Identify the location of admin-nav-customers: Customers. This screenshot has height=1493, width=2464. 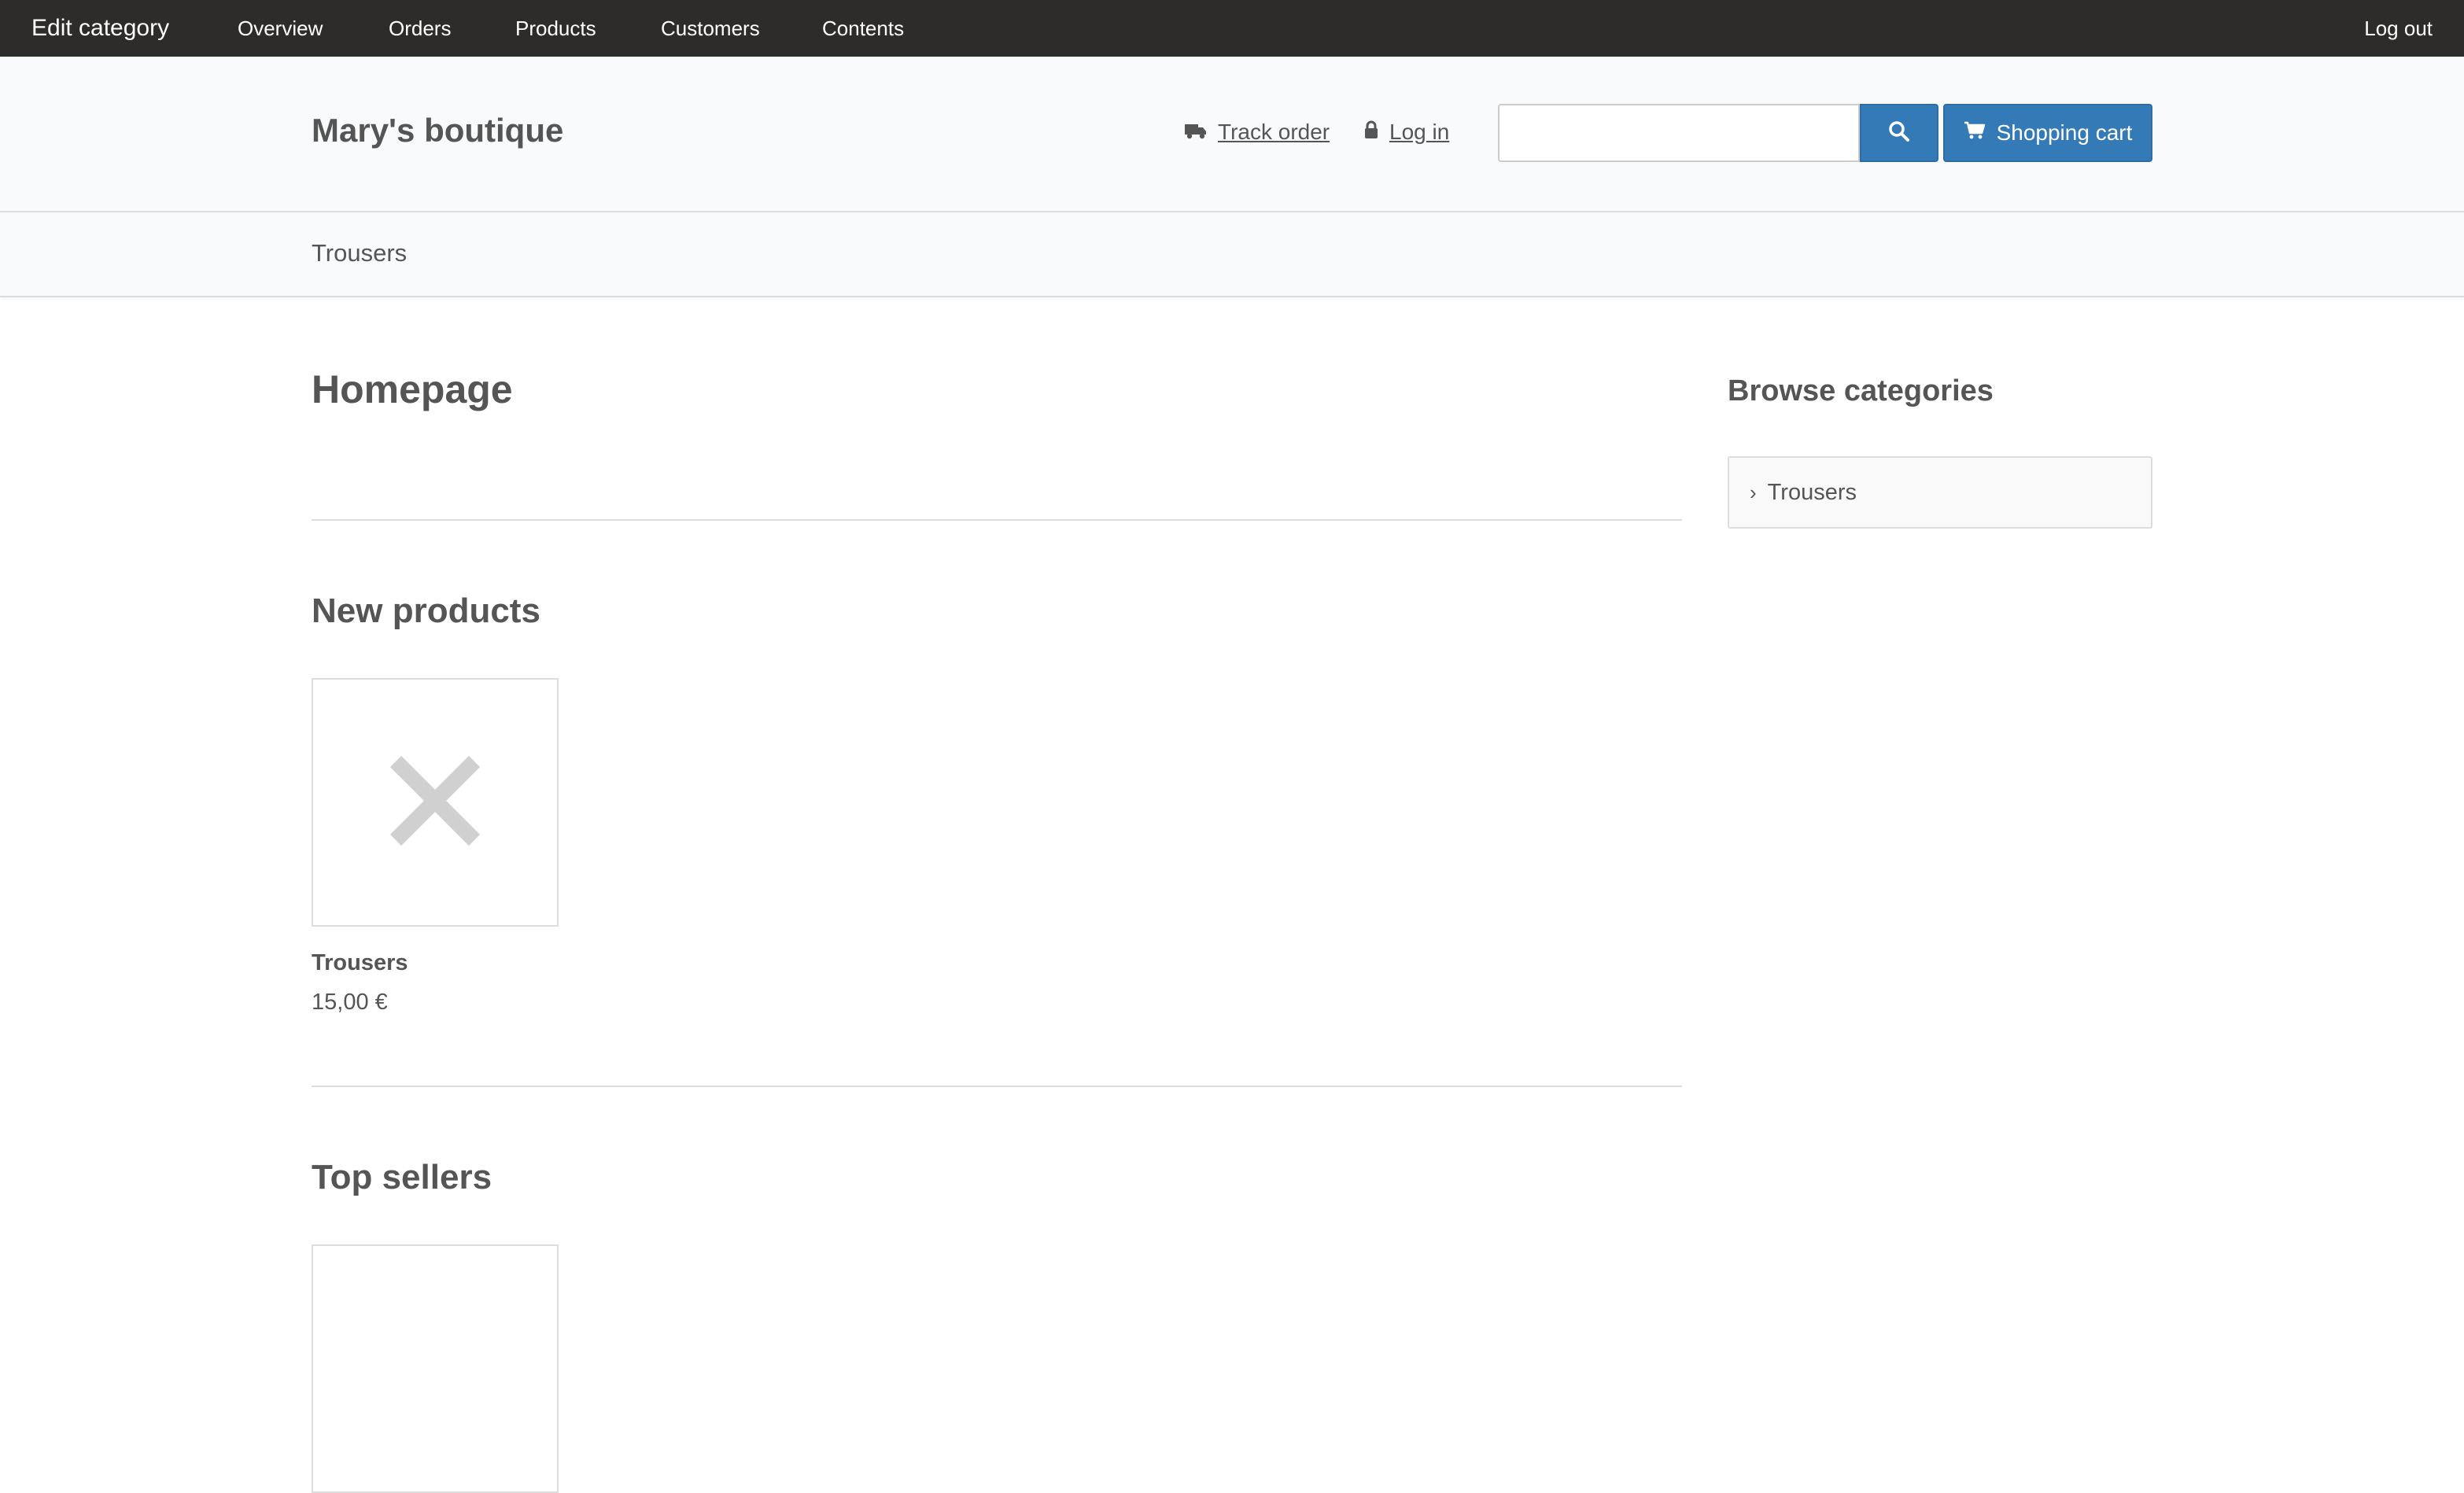
(710, 28).